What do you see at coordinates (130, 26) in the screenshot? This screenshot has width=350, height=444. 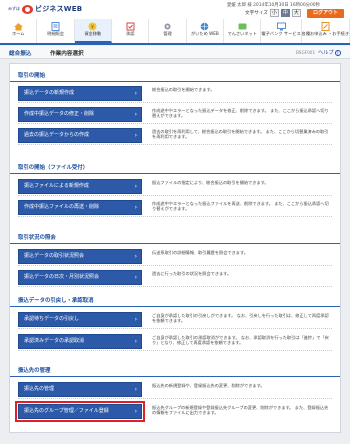 I see `approval-icon` at bounding box center [130, 26].